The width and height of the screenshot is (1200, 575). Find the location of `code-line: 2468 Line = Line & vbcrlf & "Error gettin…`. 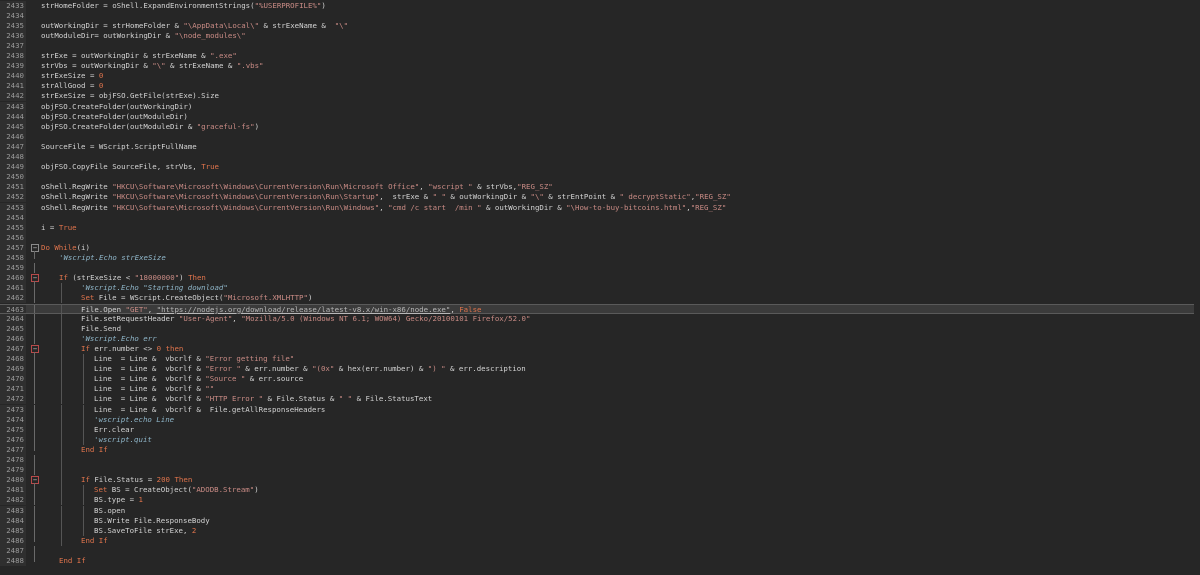

code-line: 2468 Line = Line & vbcrlf & "Error gettin… is located at coordinates (600, 359).